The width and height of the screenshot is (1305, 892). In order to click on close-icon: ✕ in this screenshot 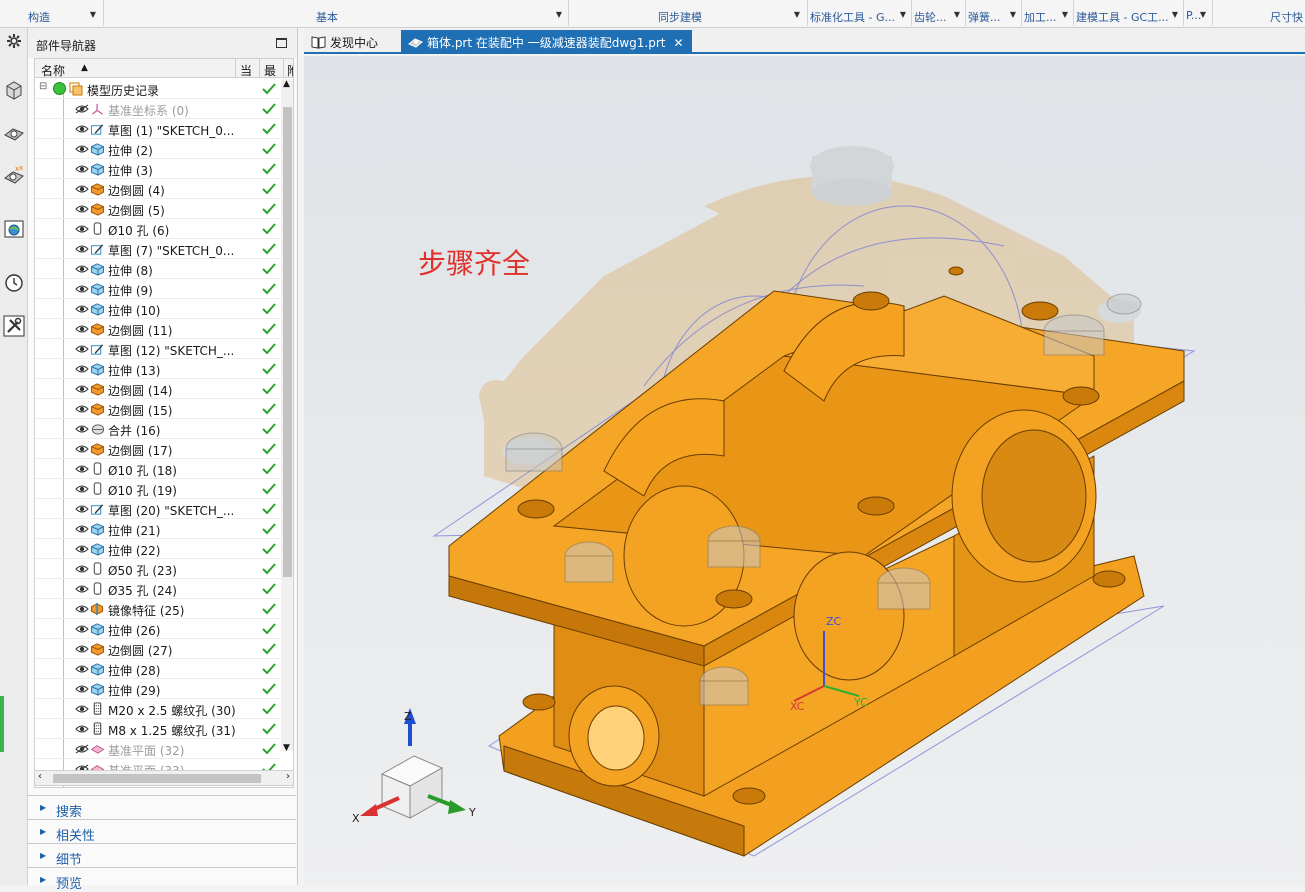, I will do `click(678, 43)`.